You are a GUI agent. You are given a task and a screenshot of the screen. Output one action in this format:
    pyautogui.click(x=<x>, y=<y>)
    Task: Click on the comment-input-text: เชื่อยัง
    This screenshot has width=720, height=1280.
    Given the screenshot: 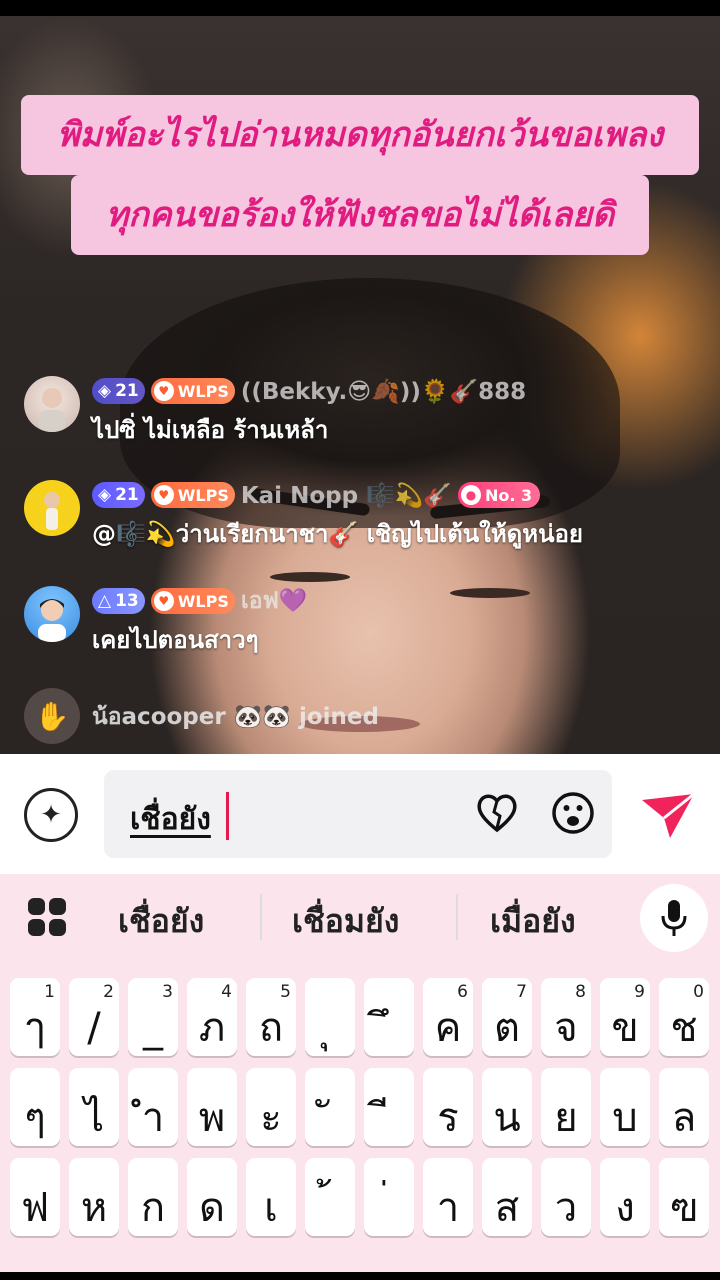 What is the action you would take?
    pyautogui.click(x=170, y=819)
    